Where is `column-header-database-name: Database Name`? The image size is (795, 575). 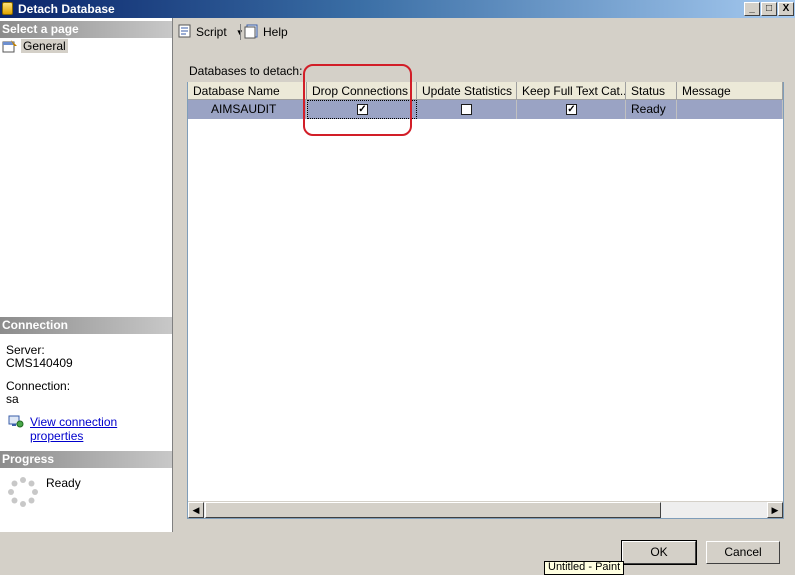 column-header-database-name: Database Name is located at coordinates (247, 91).